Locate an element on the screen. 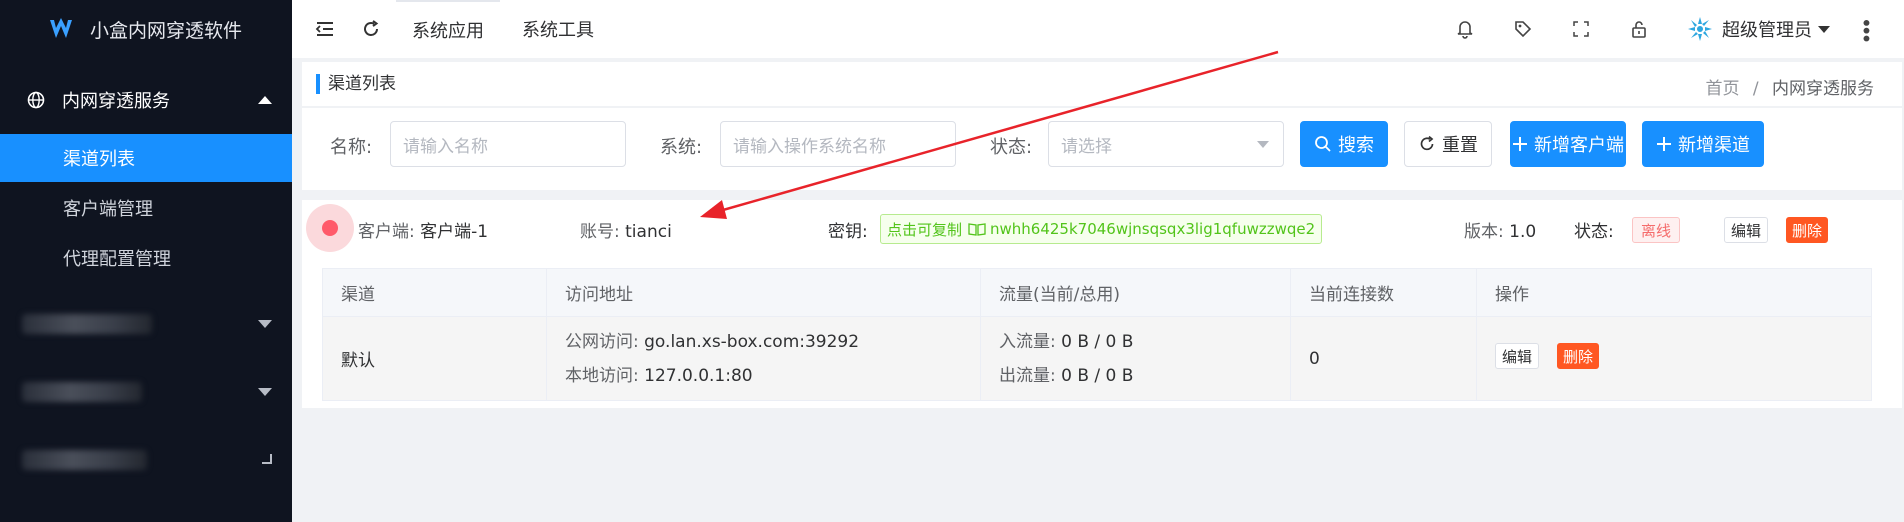 Image resolution: width=1904 pixels, height=522 pixels. traffic-cell: 入流量: 0 B / 0 B 出流量: 0 B / 0 B is located at coordinates (1135, 358).